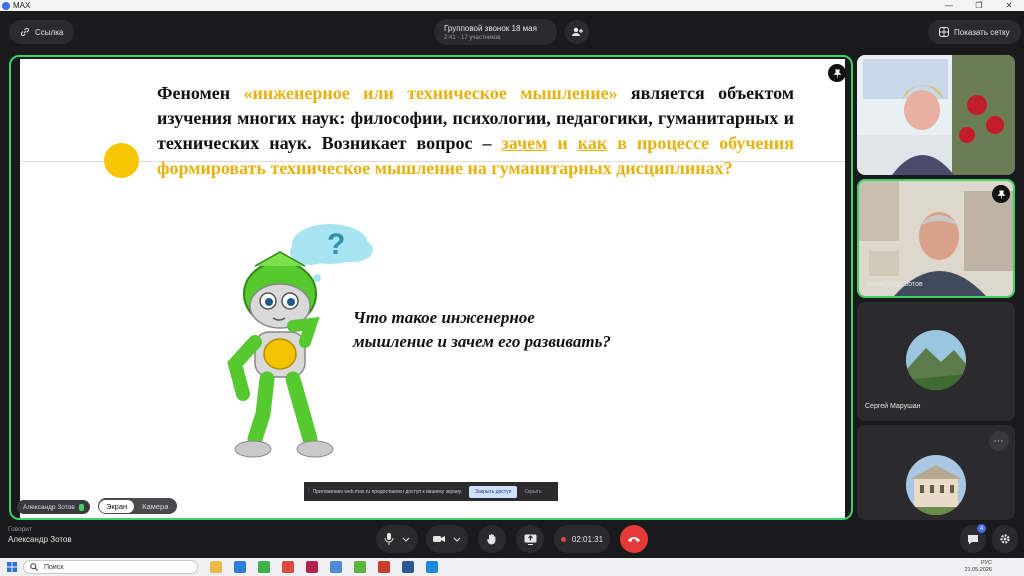 The image size is (1024, 576). I want to click on participant-name: Сергей Марушан, so click(893, 406).